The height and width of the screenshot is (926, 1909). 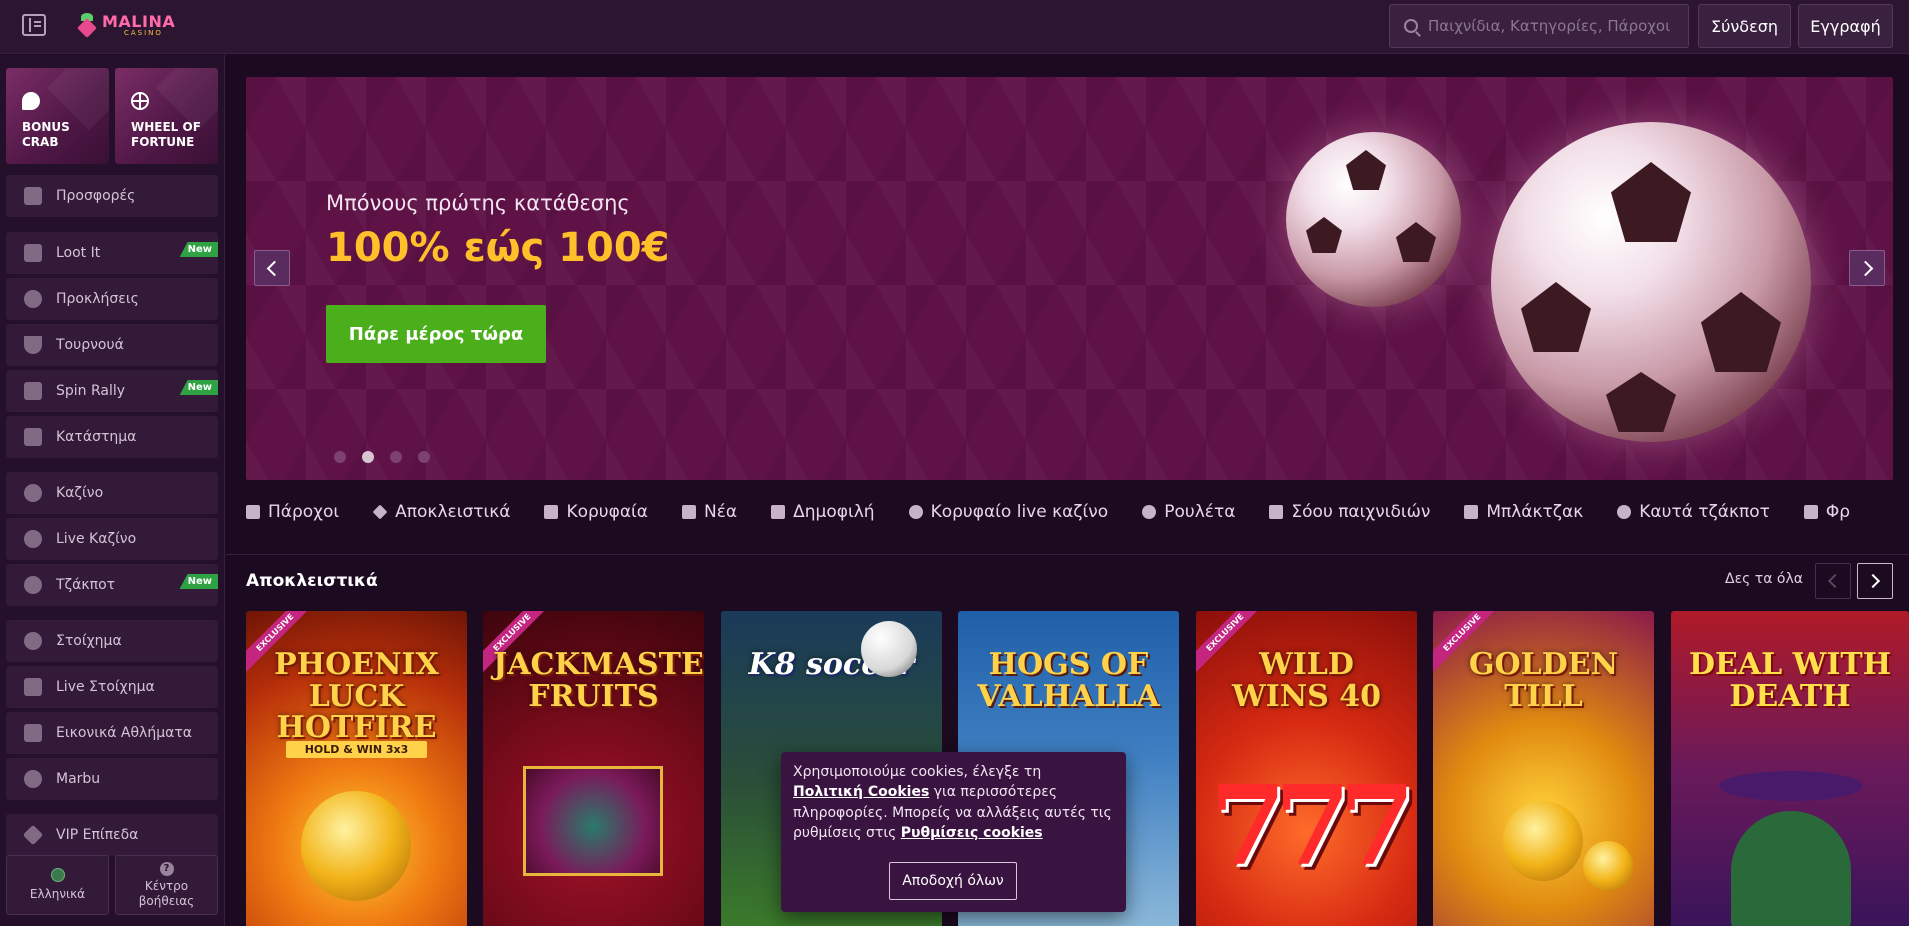 I want to click on search-input, so click(x=1553, y=26).